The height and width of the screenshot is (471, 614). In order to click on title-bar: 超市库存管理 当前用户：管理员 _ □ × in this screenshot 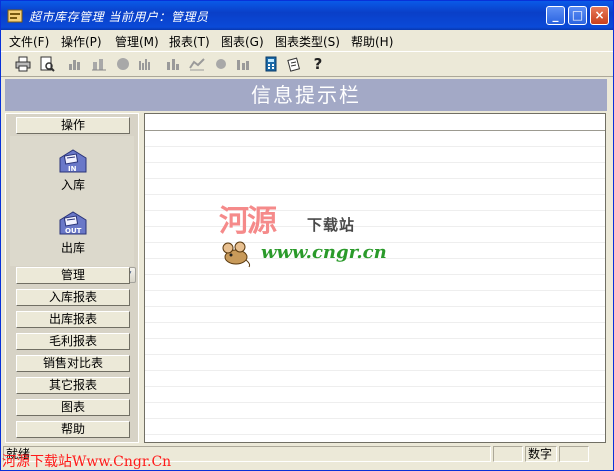, I will do `click(307, 15)`.